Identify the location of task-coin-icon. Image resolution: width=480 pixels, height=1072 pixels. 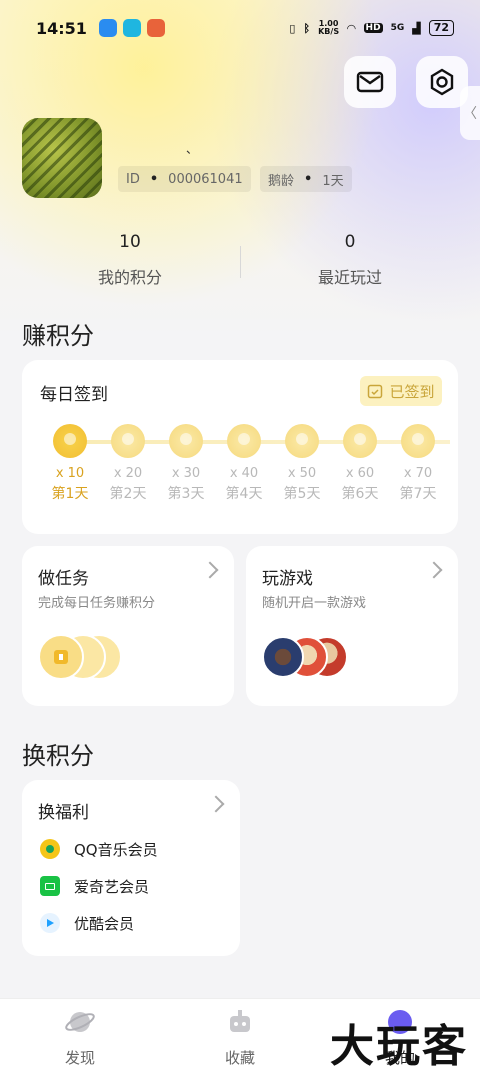
(61, 657).